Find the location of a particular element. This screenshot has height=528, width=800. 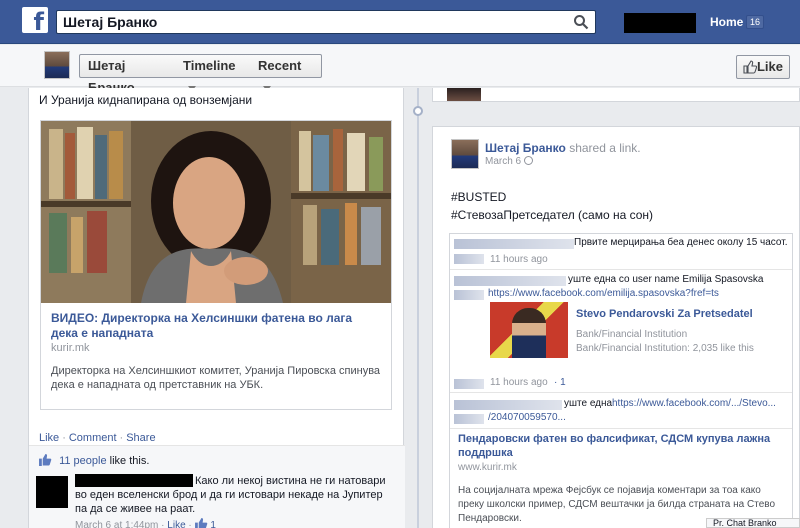

author-avatar is located at coordinates (465, 154).